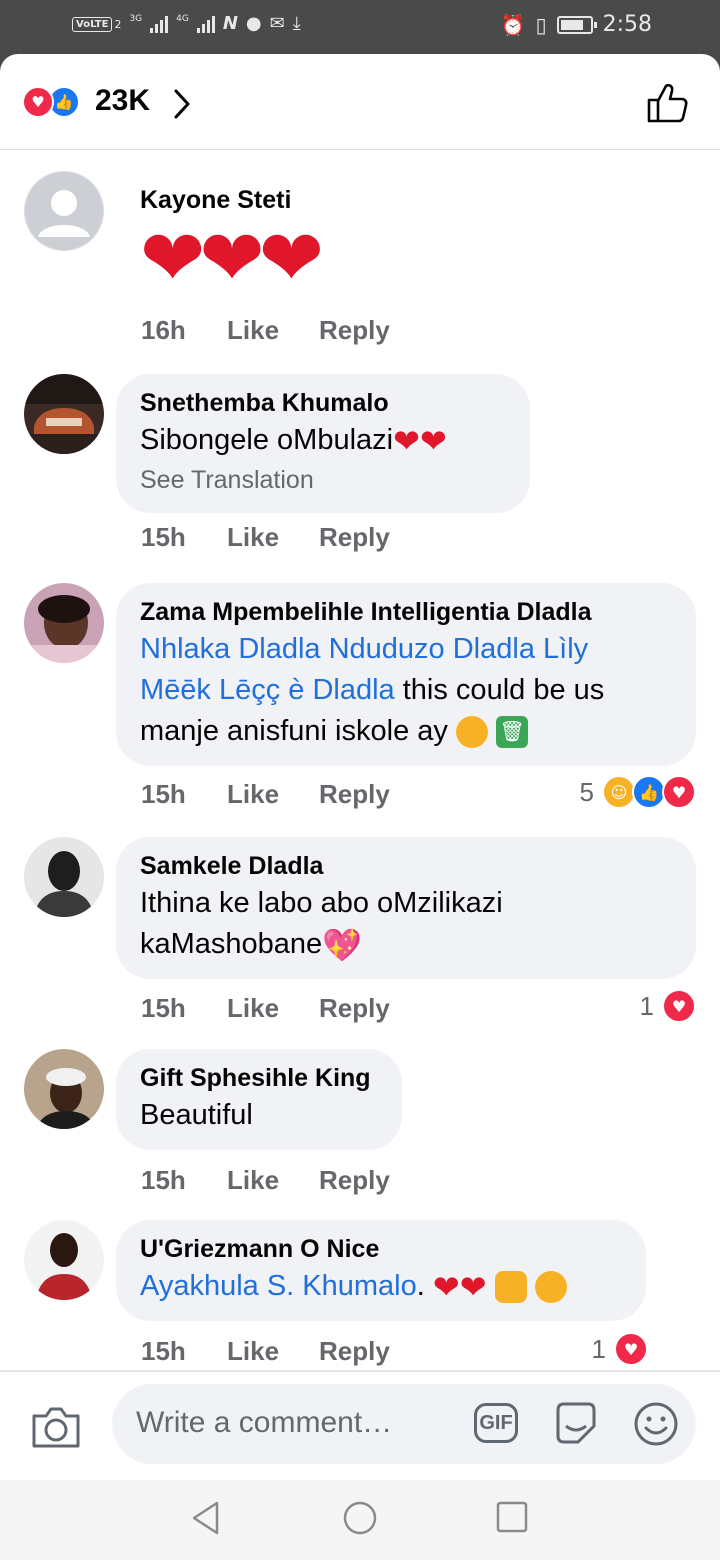  I want to click on alarm-icon: ⏰, so click(513, 24).